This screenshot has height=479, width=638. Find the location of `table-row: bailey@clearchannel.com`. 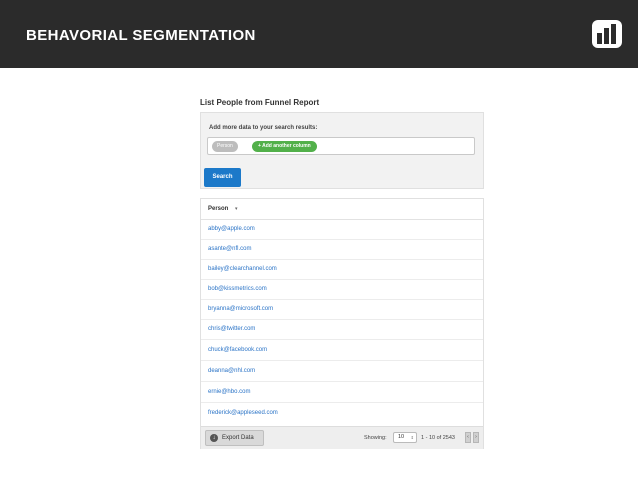

table-row: bailey@clearchannel.com is located at coordinates (342, 270).